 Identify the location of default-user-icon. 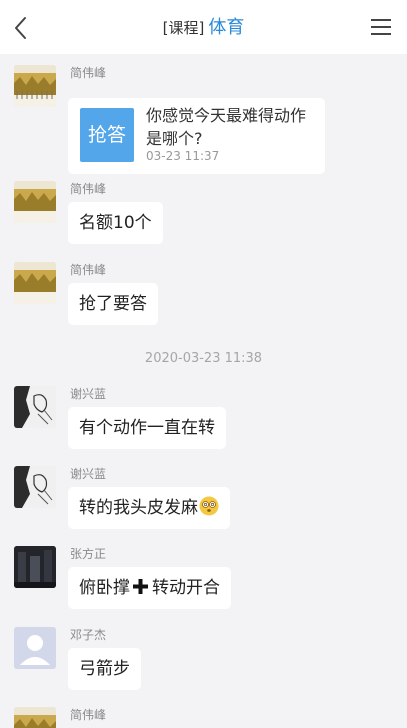
(35, 648).